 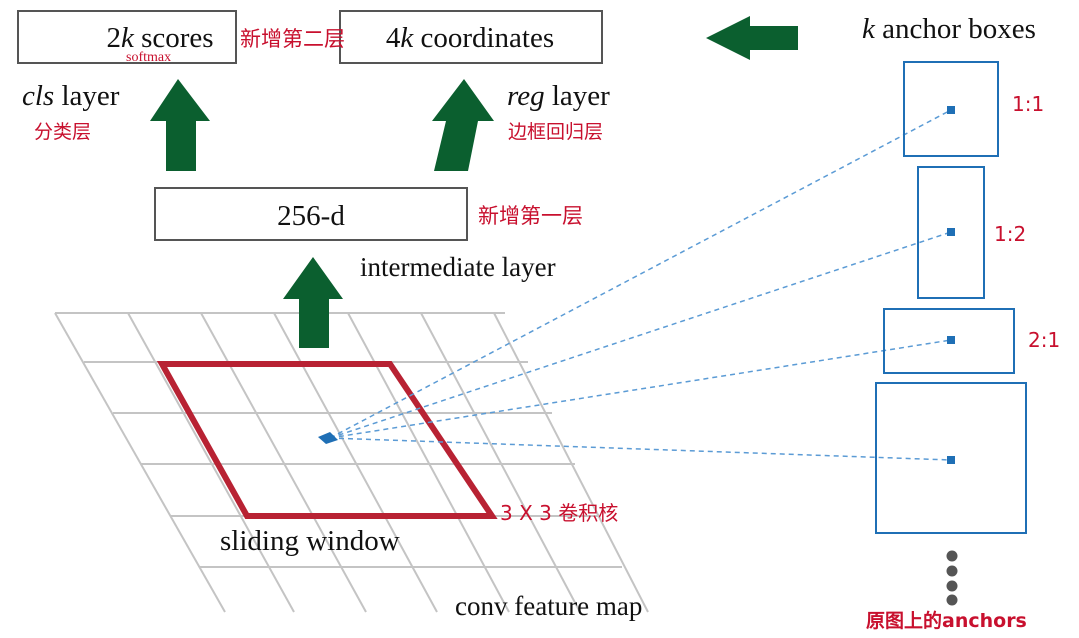 What do you see at coordinates (328, 438) in the screenshot?
I see `window-center-marker` at bounding box center [328, 438].